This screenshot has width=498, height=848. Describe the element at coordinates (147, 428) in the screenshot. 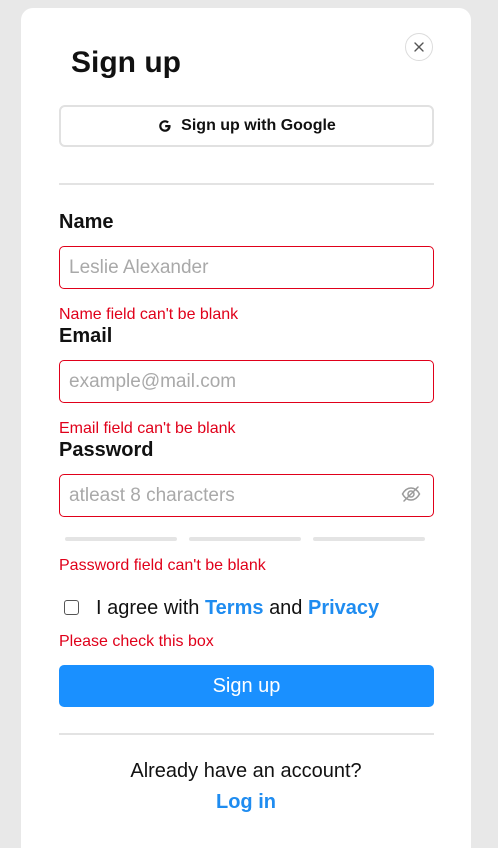

I see `email-error: Email field can't be blank` at that location.